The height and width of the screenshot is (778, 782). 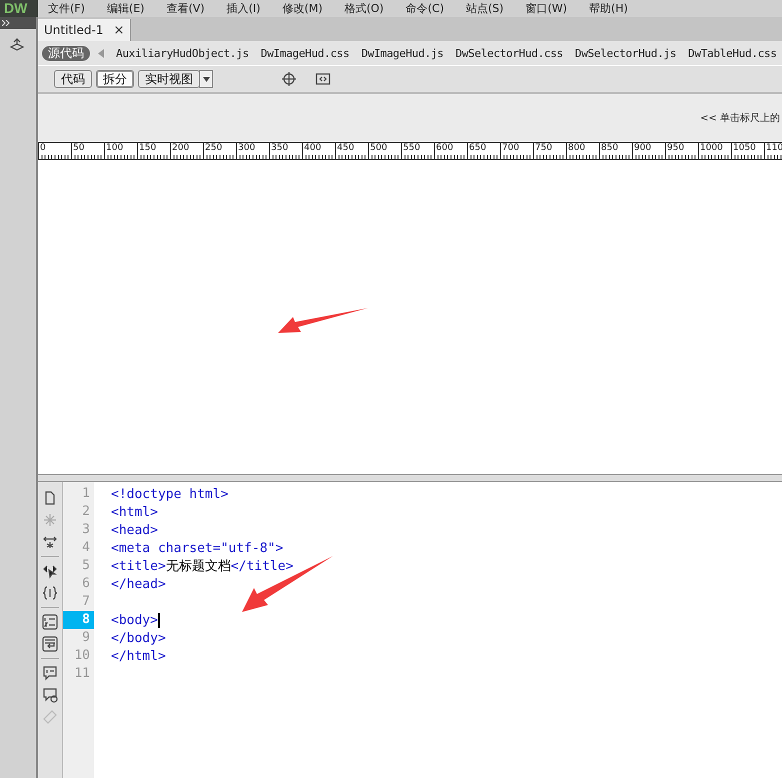 What do you see at coordinates (739, 119) in the screenshot?
I see `hint-text: << 单击标尺上的` at bounding box center [739, 119].